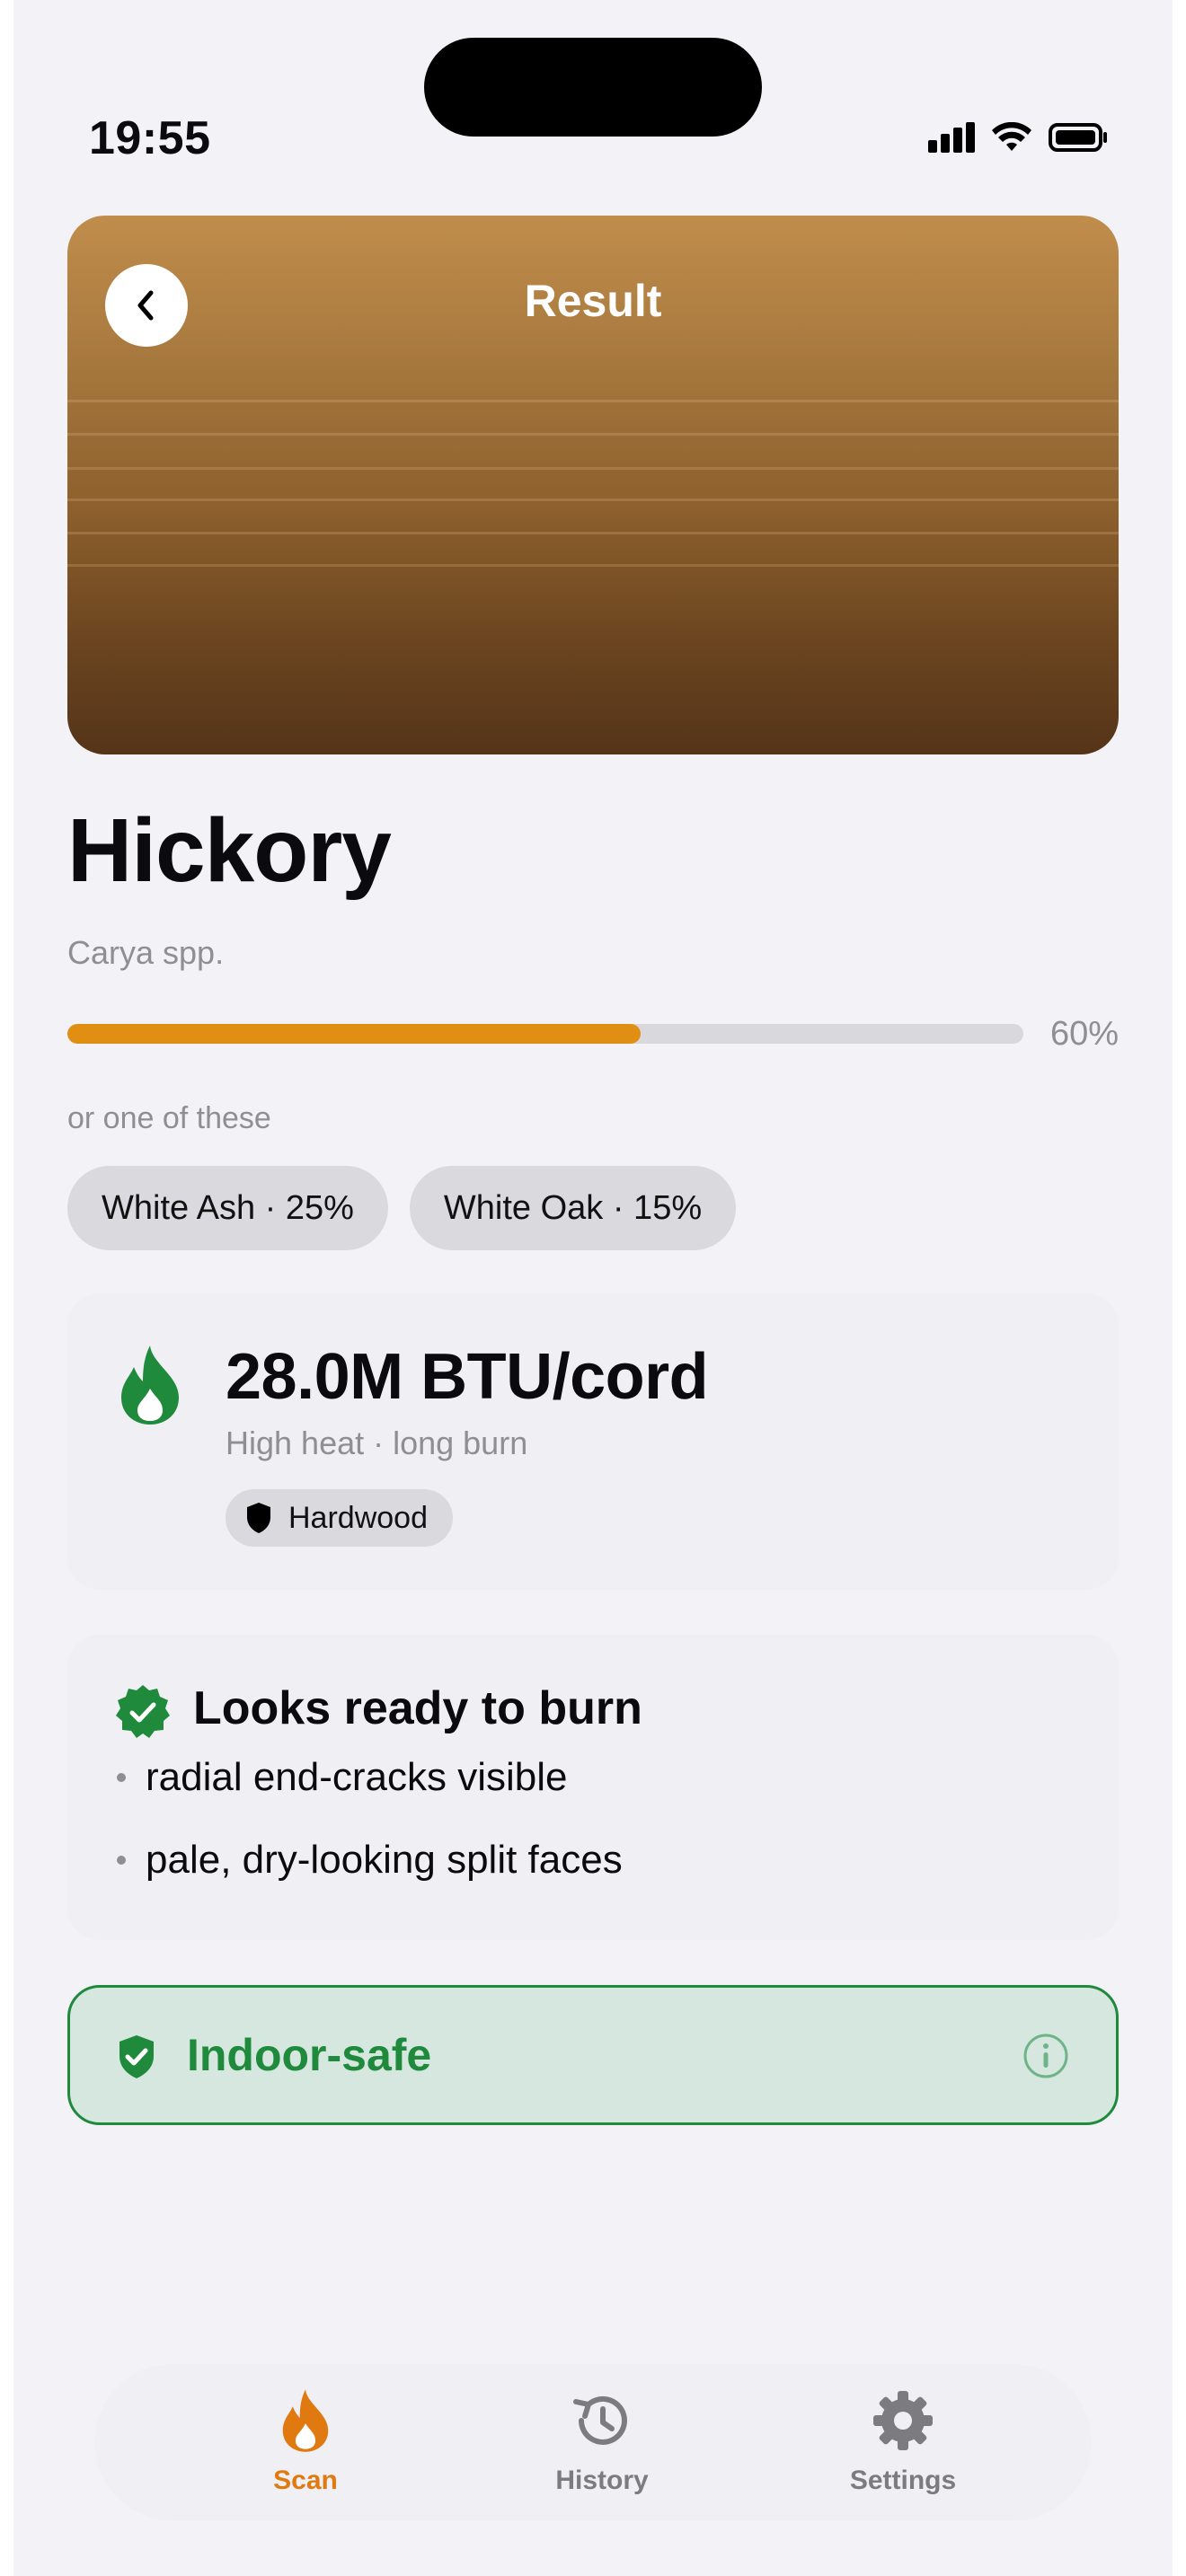 The height and width of the screenshot is (2576, 1186). I want to click on wifi-icon, so click(1011, 136).